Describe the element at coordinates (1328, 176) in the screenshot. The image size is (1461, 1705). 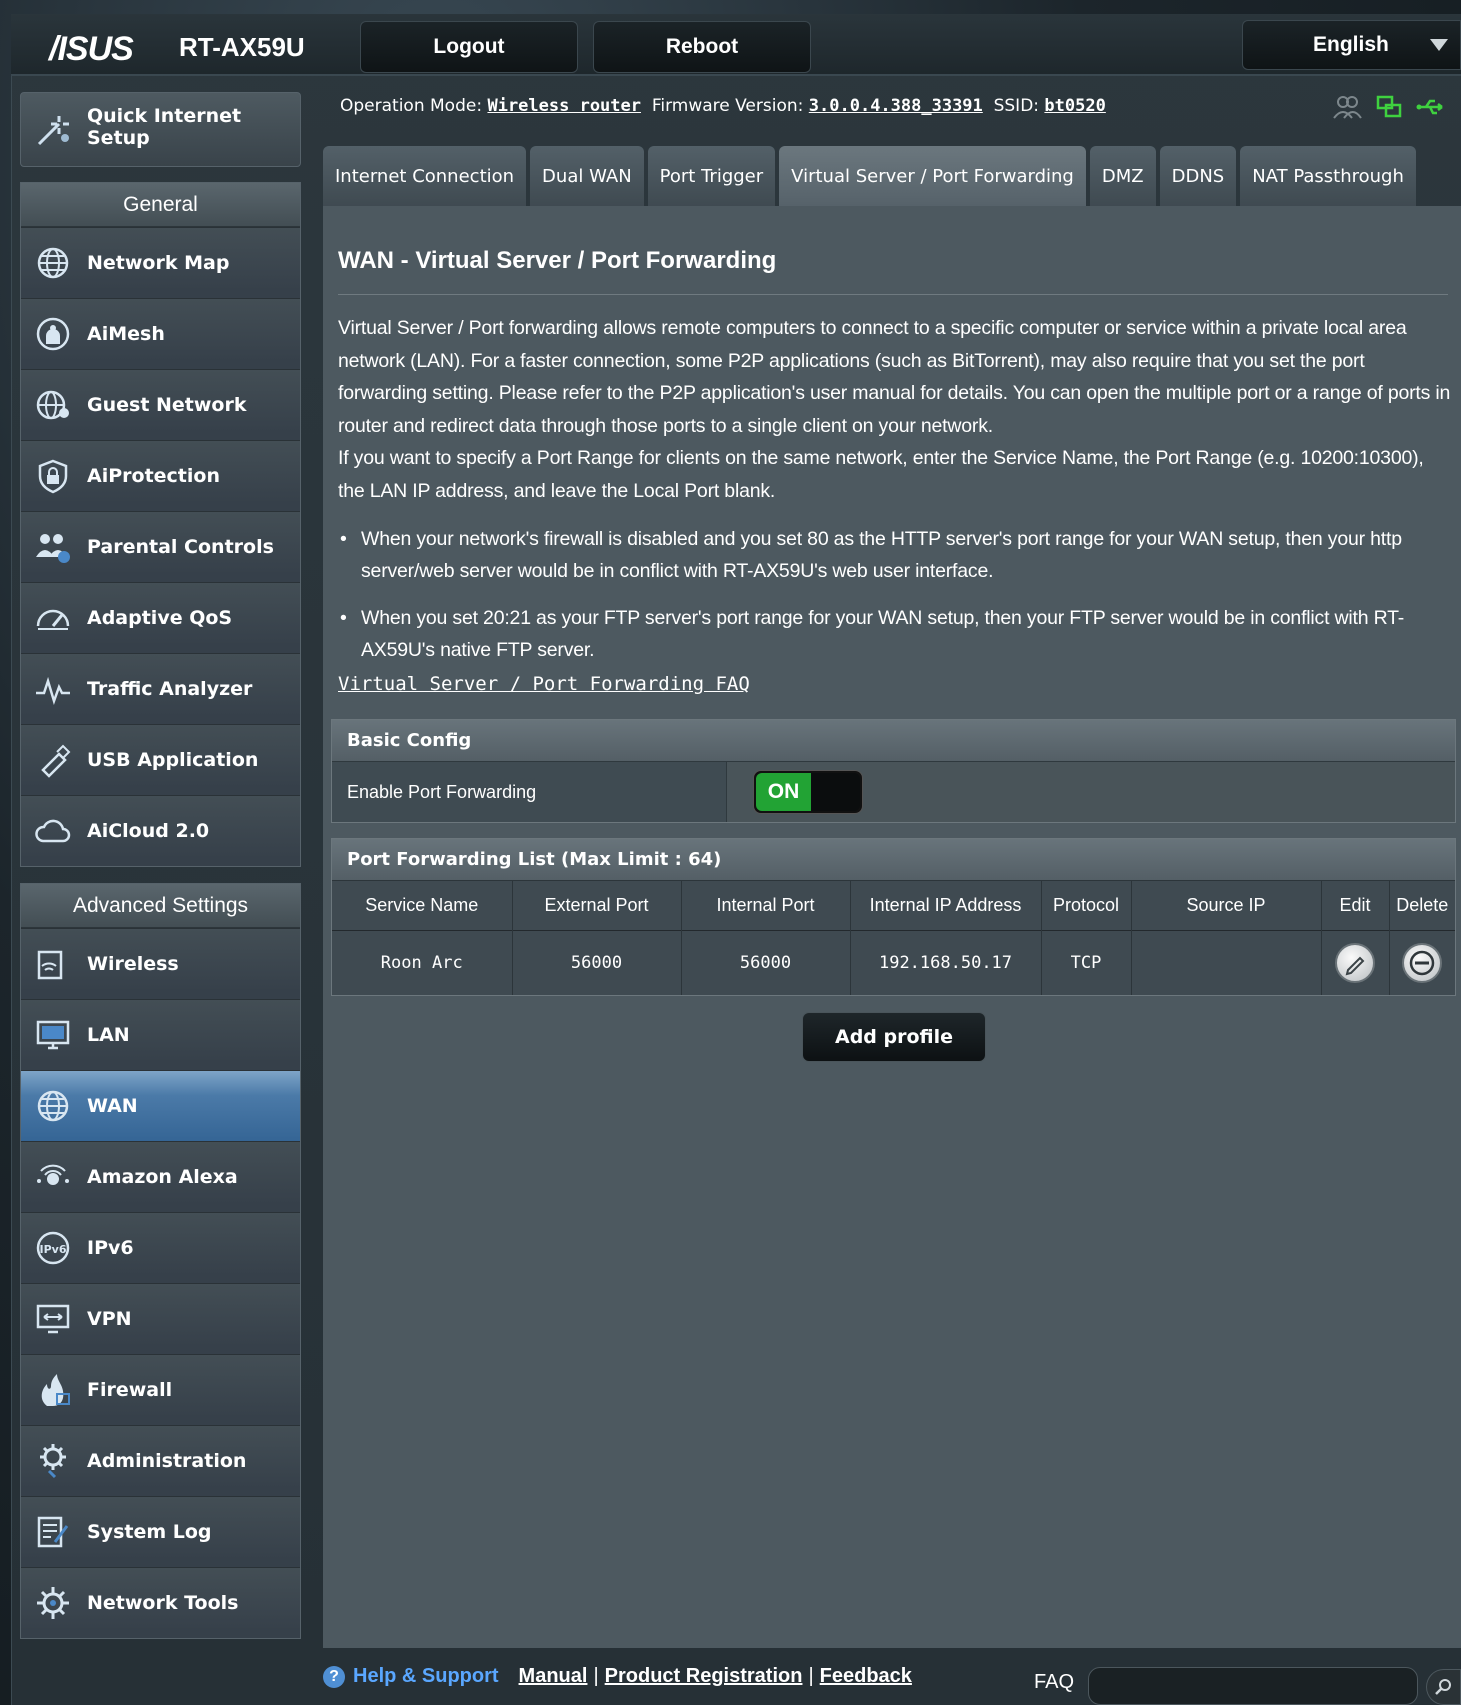
I see `tab-nat-passthrough: NAT Passthrough` at that location.